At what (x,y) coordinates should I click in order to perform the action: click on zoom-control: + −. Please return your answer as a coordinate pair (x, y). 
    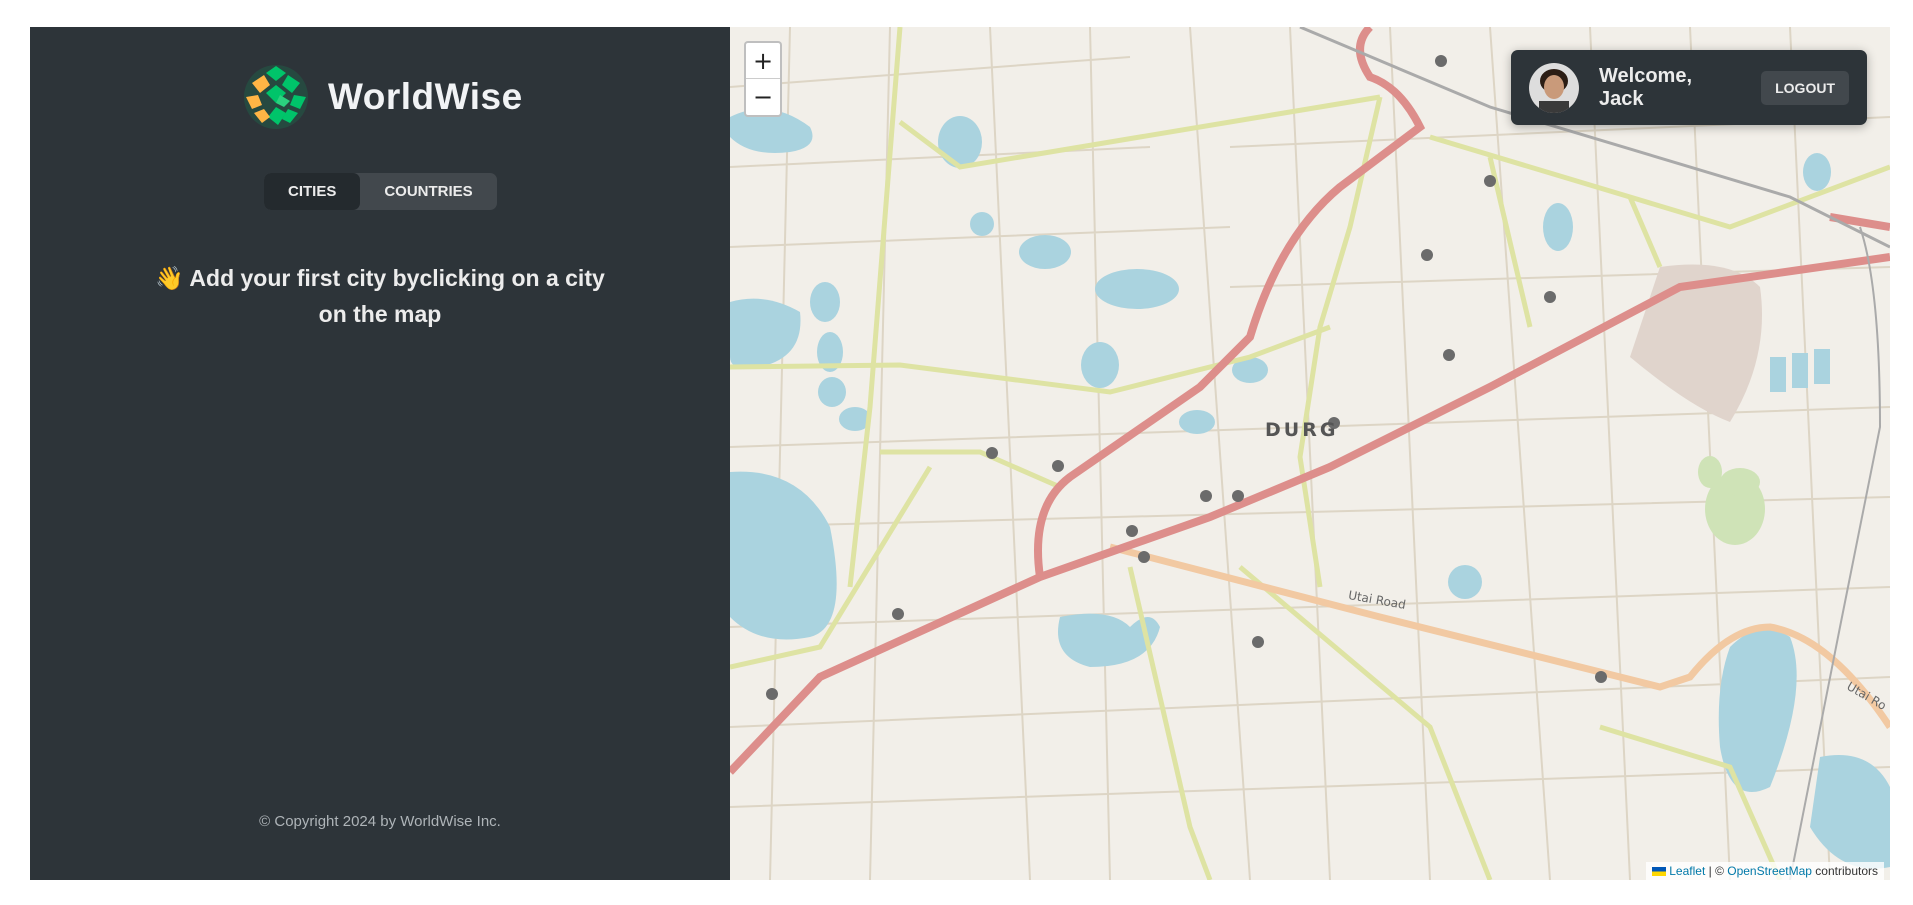
    Looking at the image, I should click on (763, 79).